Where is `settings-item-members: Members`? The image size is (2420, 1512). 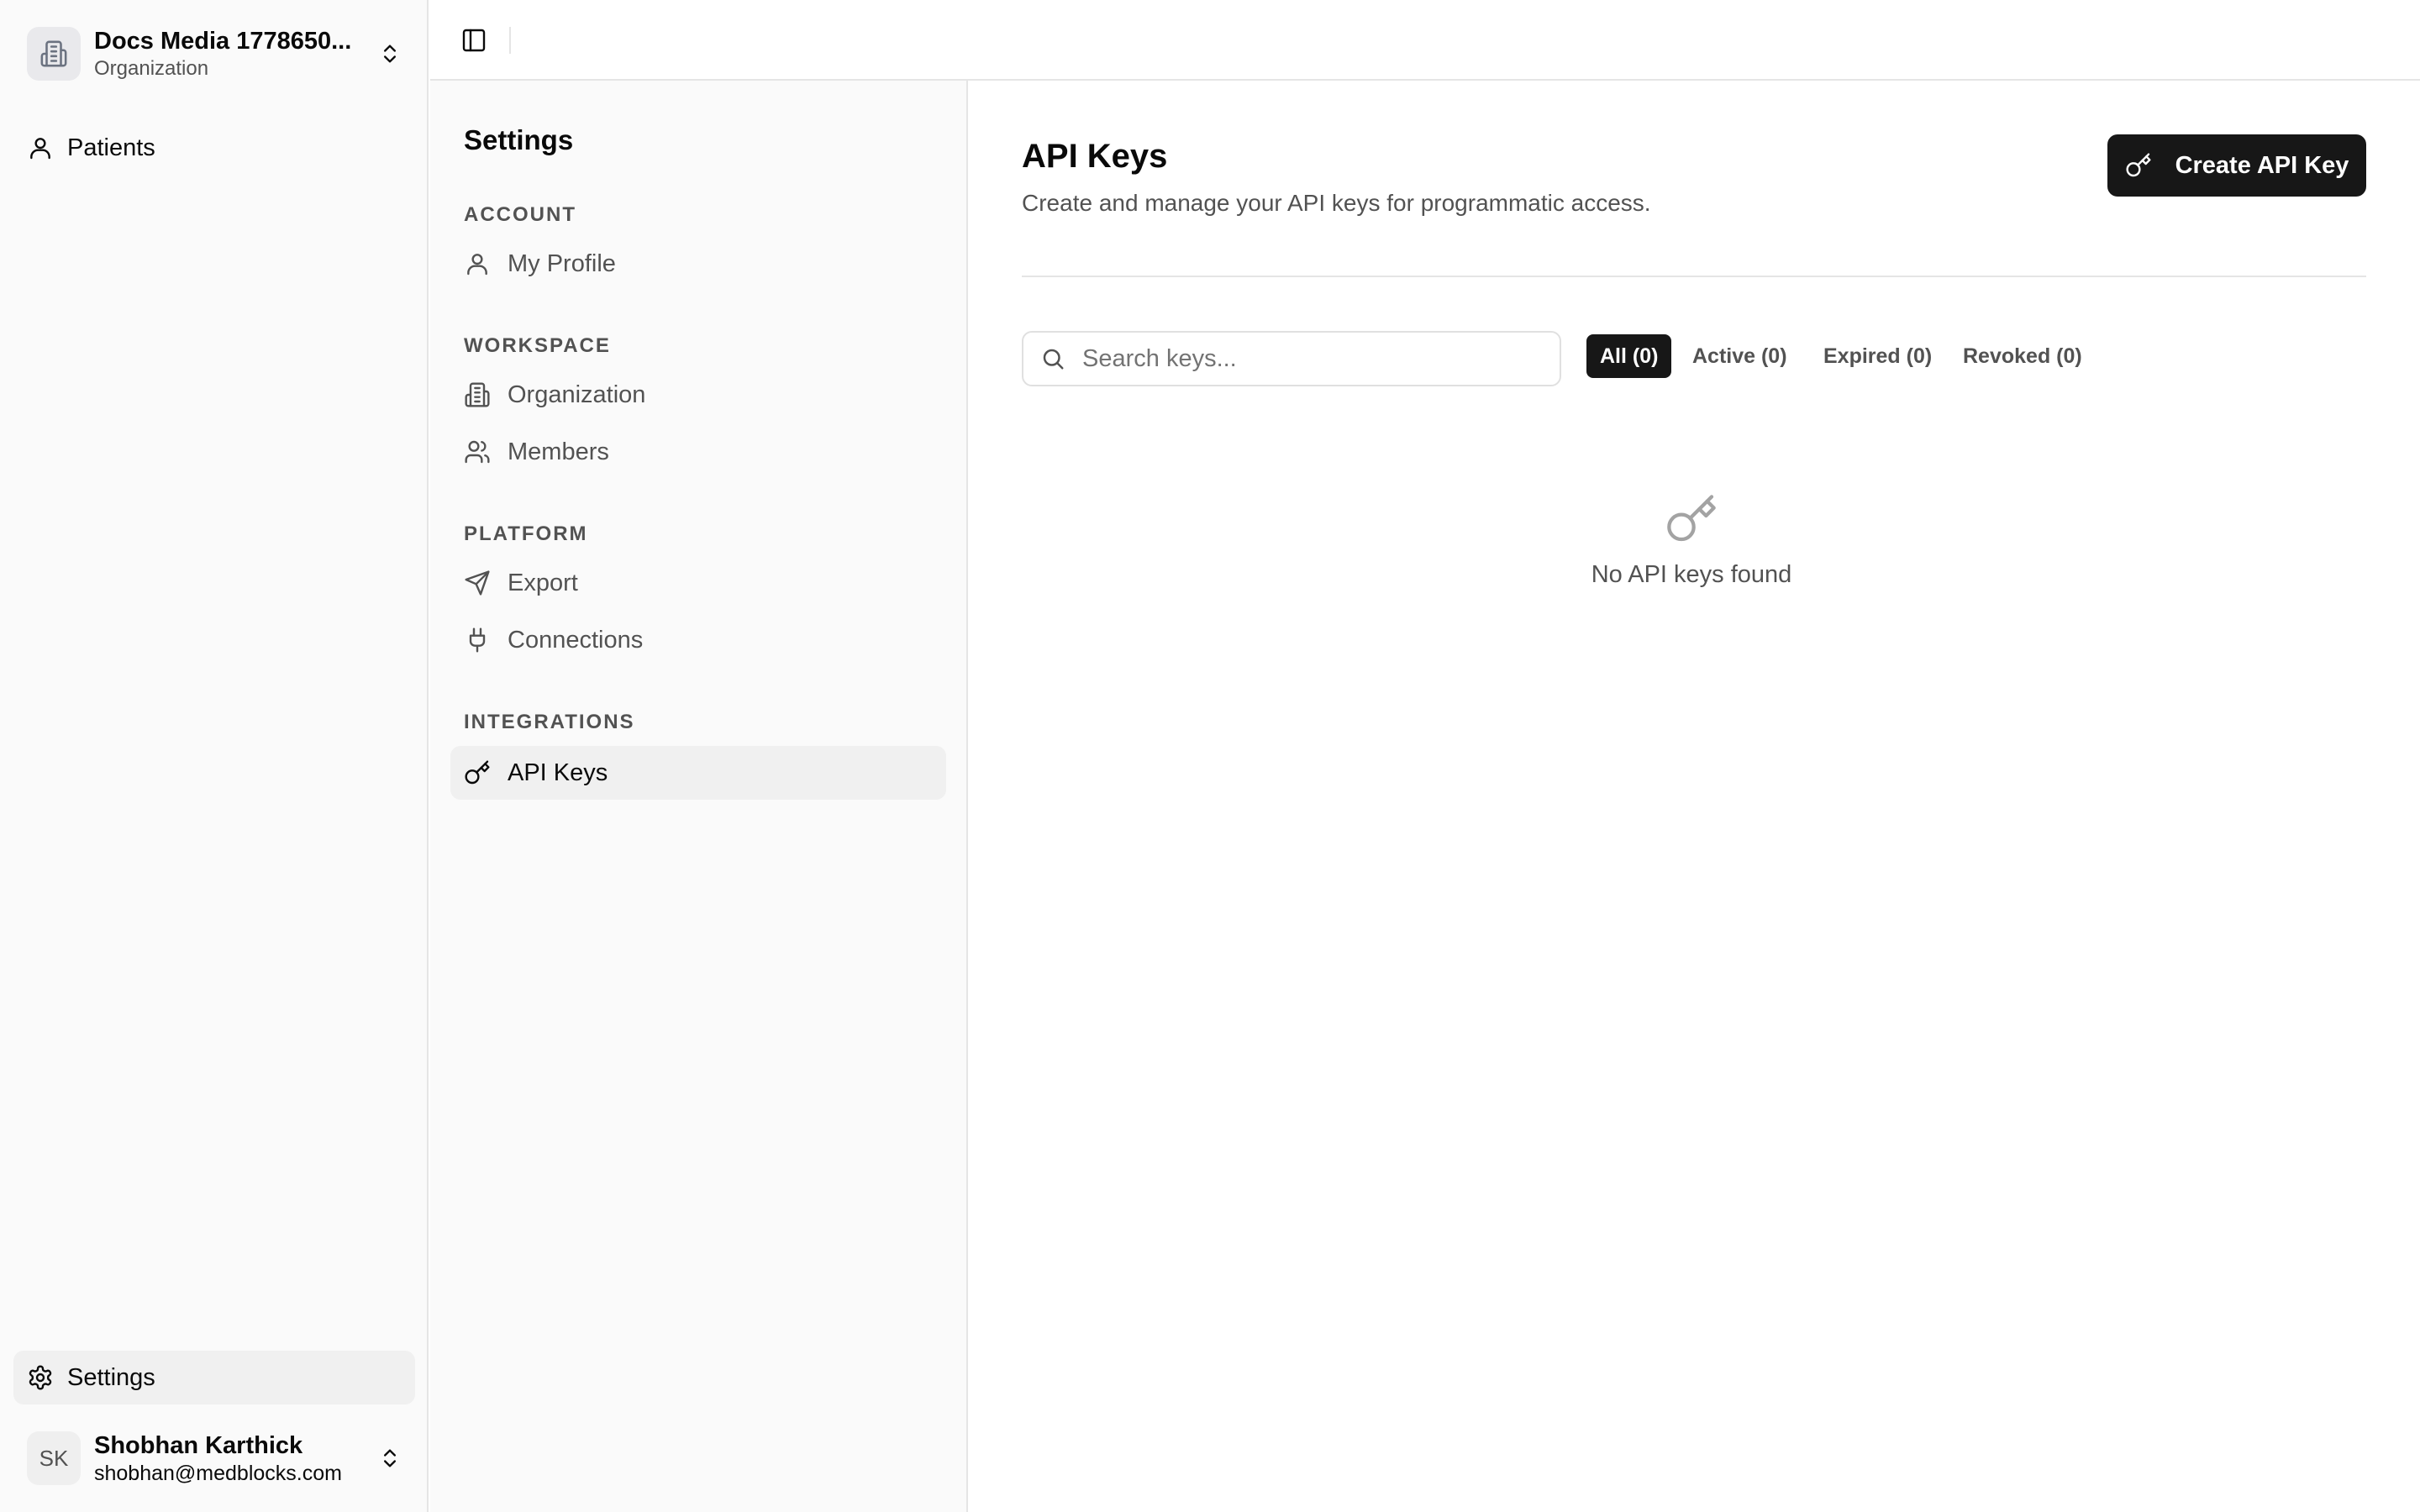
settings-item-members: Members is located at coordinates (698, 452).